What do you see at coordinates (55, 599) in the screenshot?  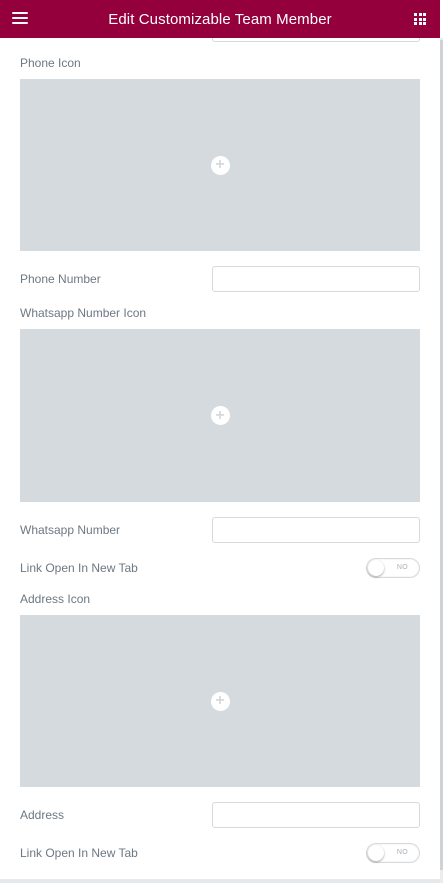 I see `address-icon-label: Address Icon` at bounding box center [55, 599].